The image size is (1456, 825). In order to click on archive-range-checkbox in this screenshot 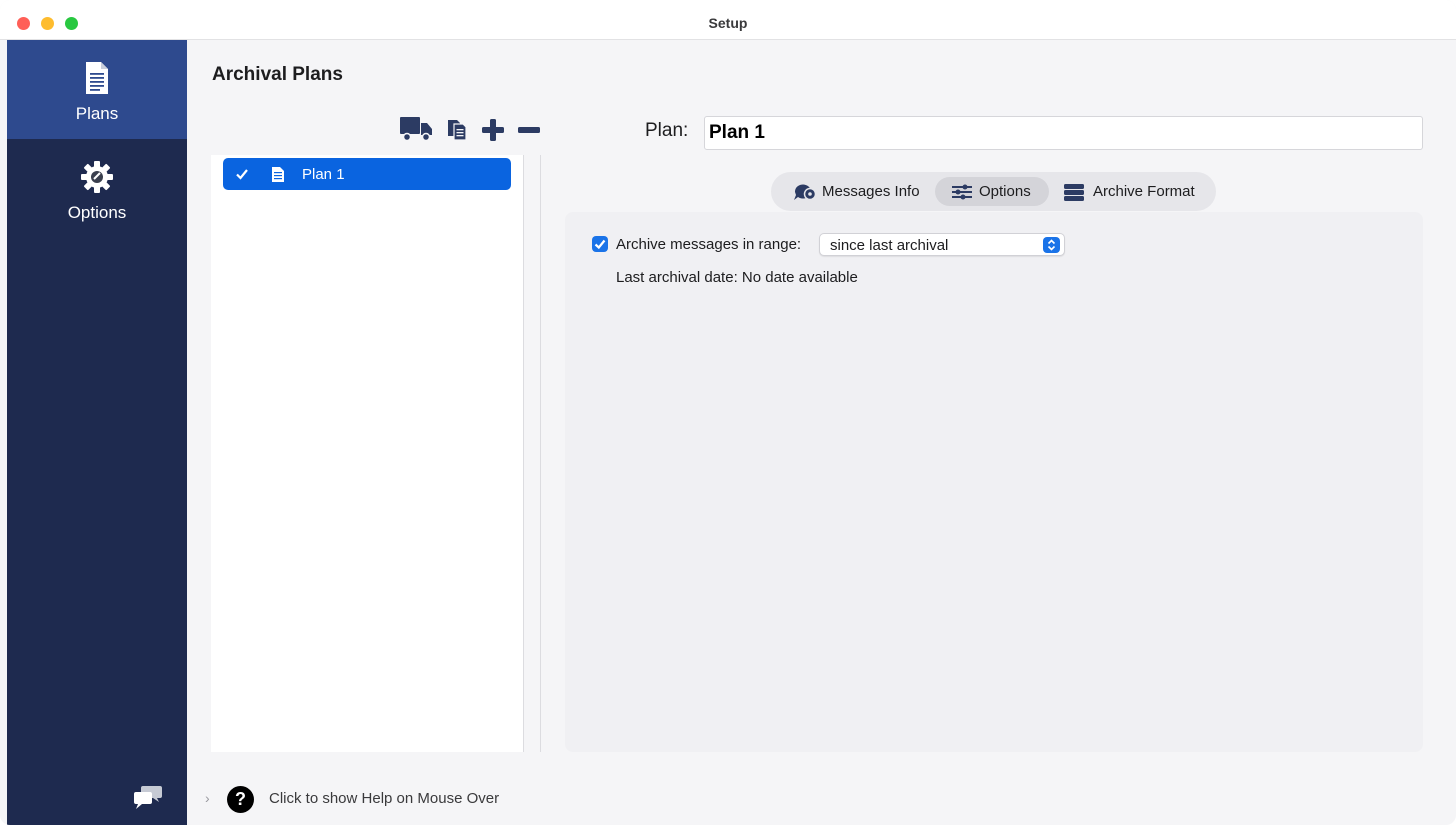, I will do `click(600, 244)`.